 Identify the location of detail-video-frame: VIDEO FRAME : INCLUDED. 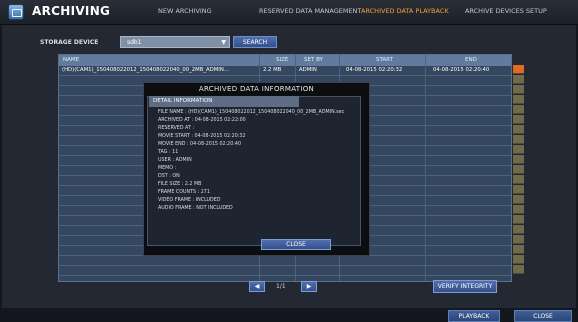
(189, 200).